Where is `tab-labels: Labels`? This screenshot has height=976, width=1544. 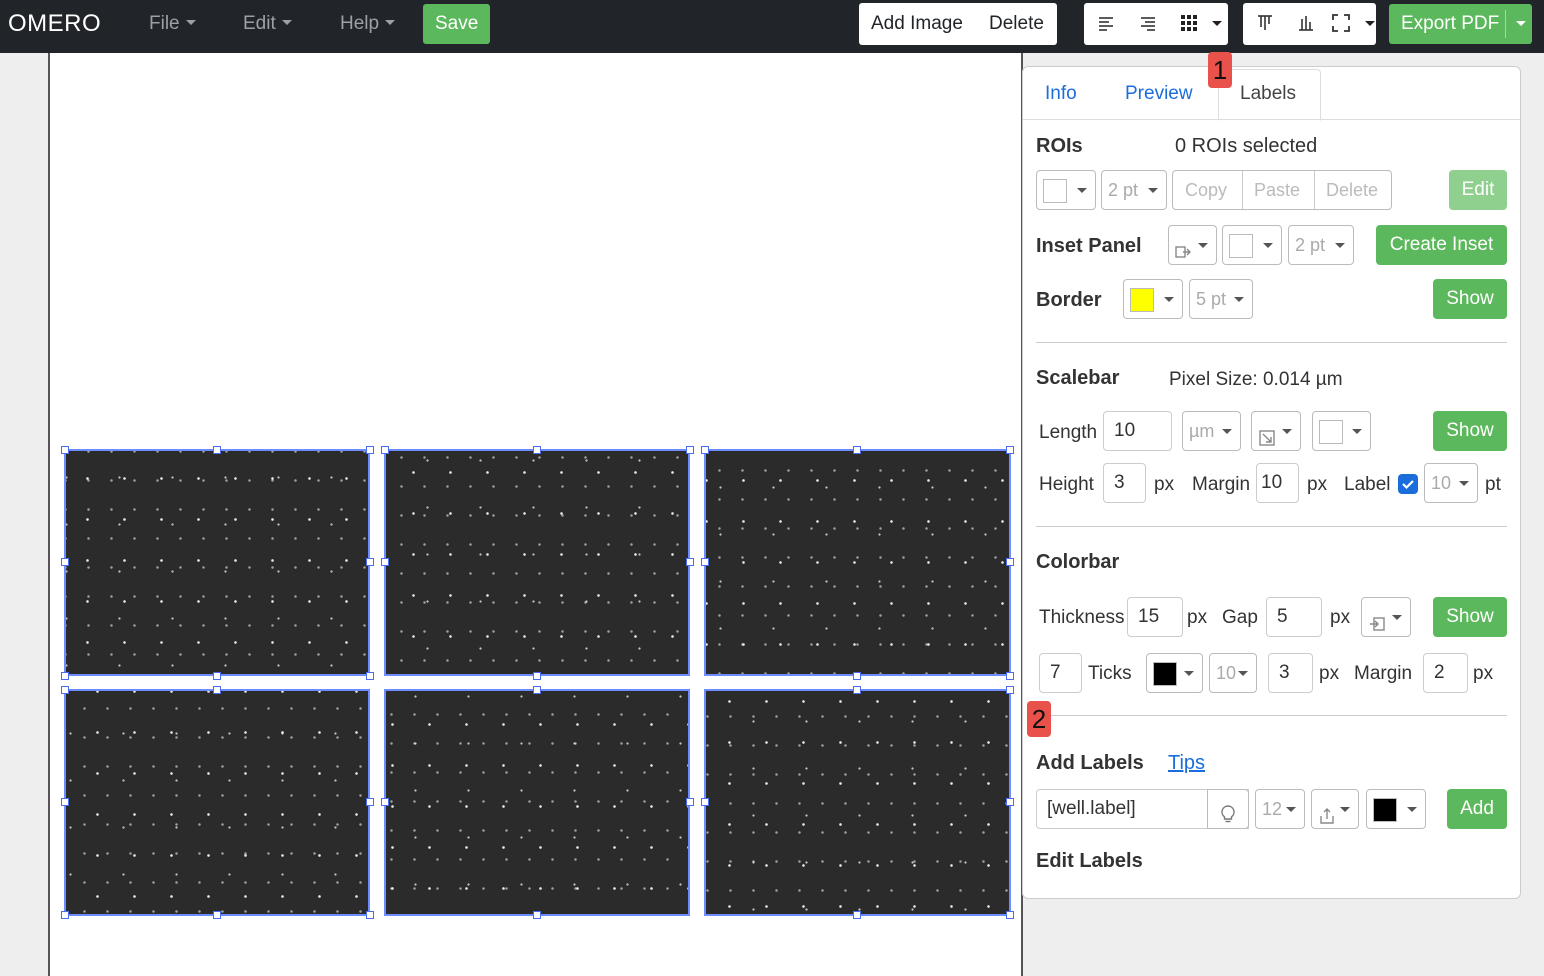 tab-labels: Labels is located at coordinates (1268, 94).